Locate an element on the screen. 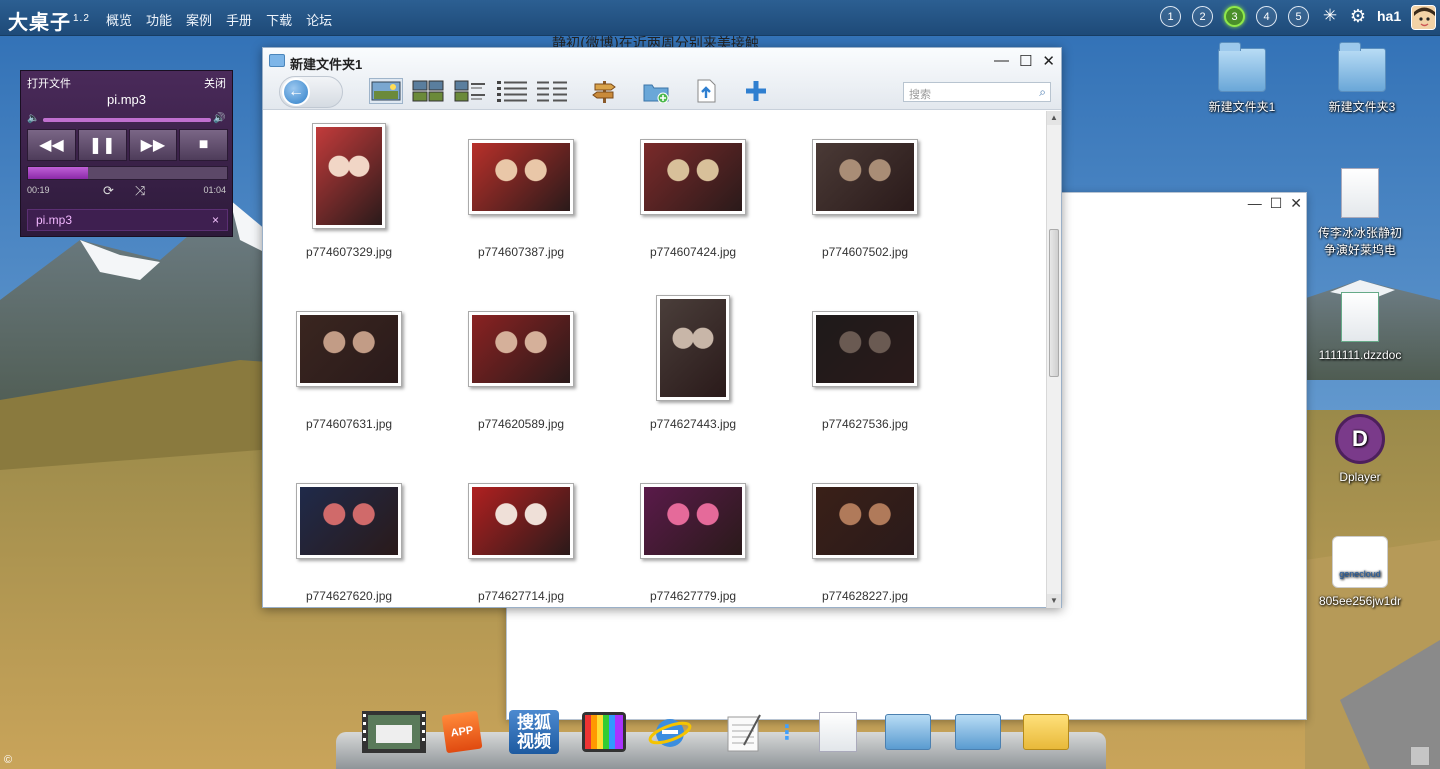 The image size is (1440, 769). file-item: p774620589.jpg is located at coordinates (521, 369).